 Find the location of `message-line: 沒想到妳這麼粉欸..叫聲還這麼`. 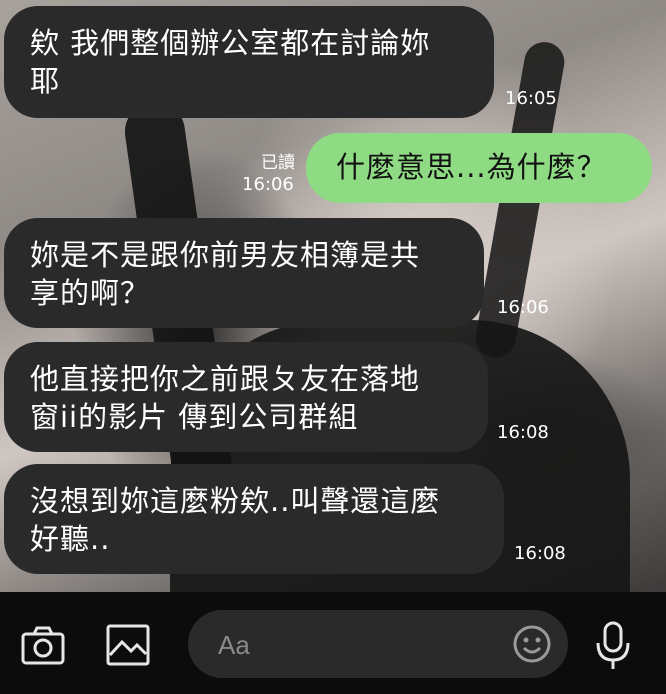

message-line: 沒想到妳這麼粉欸..叫聲還這麼 is located at coordinates (235, 501).